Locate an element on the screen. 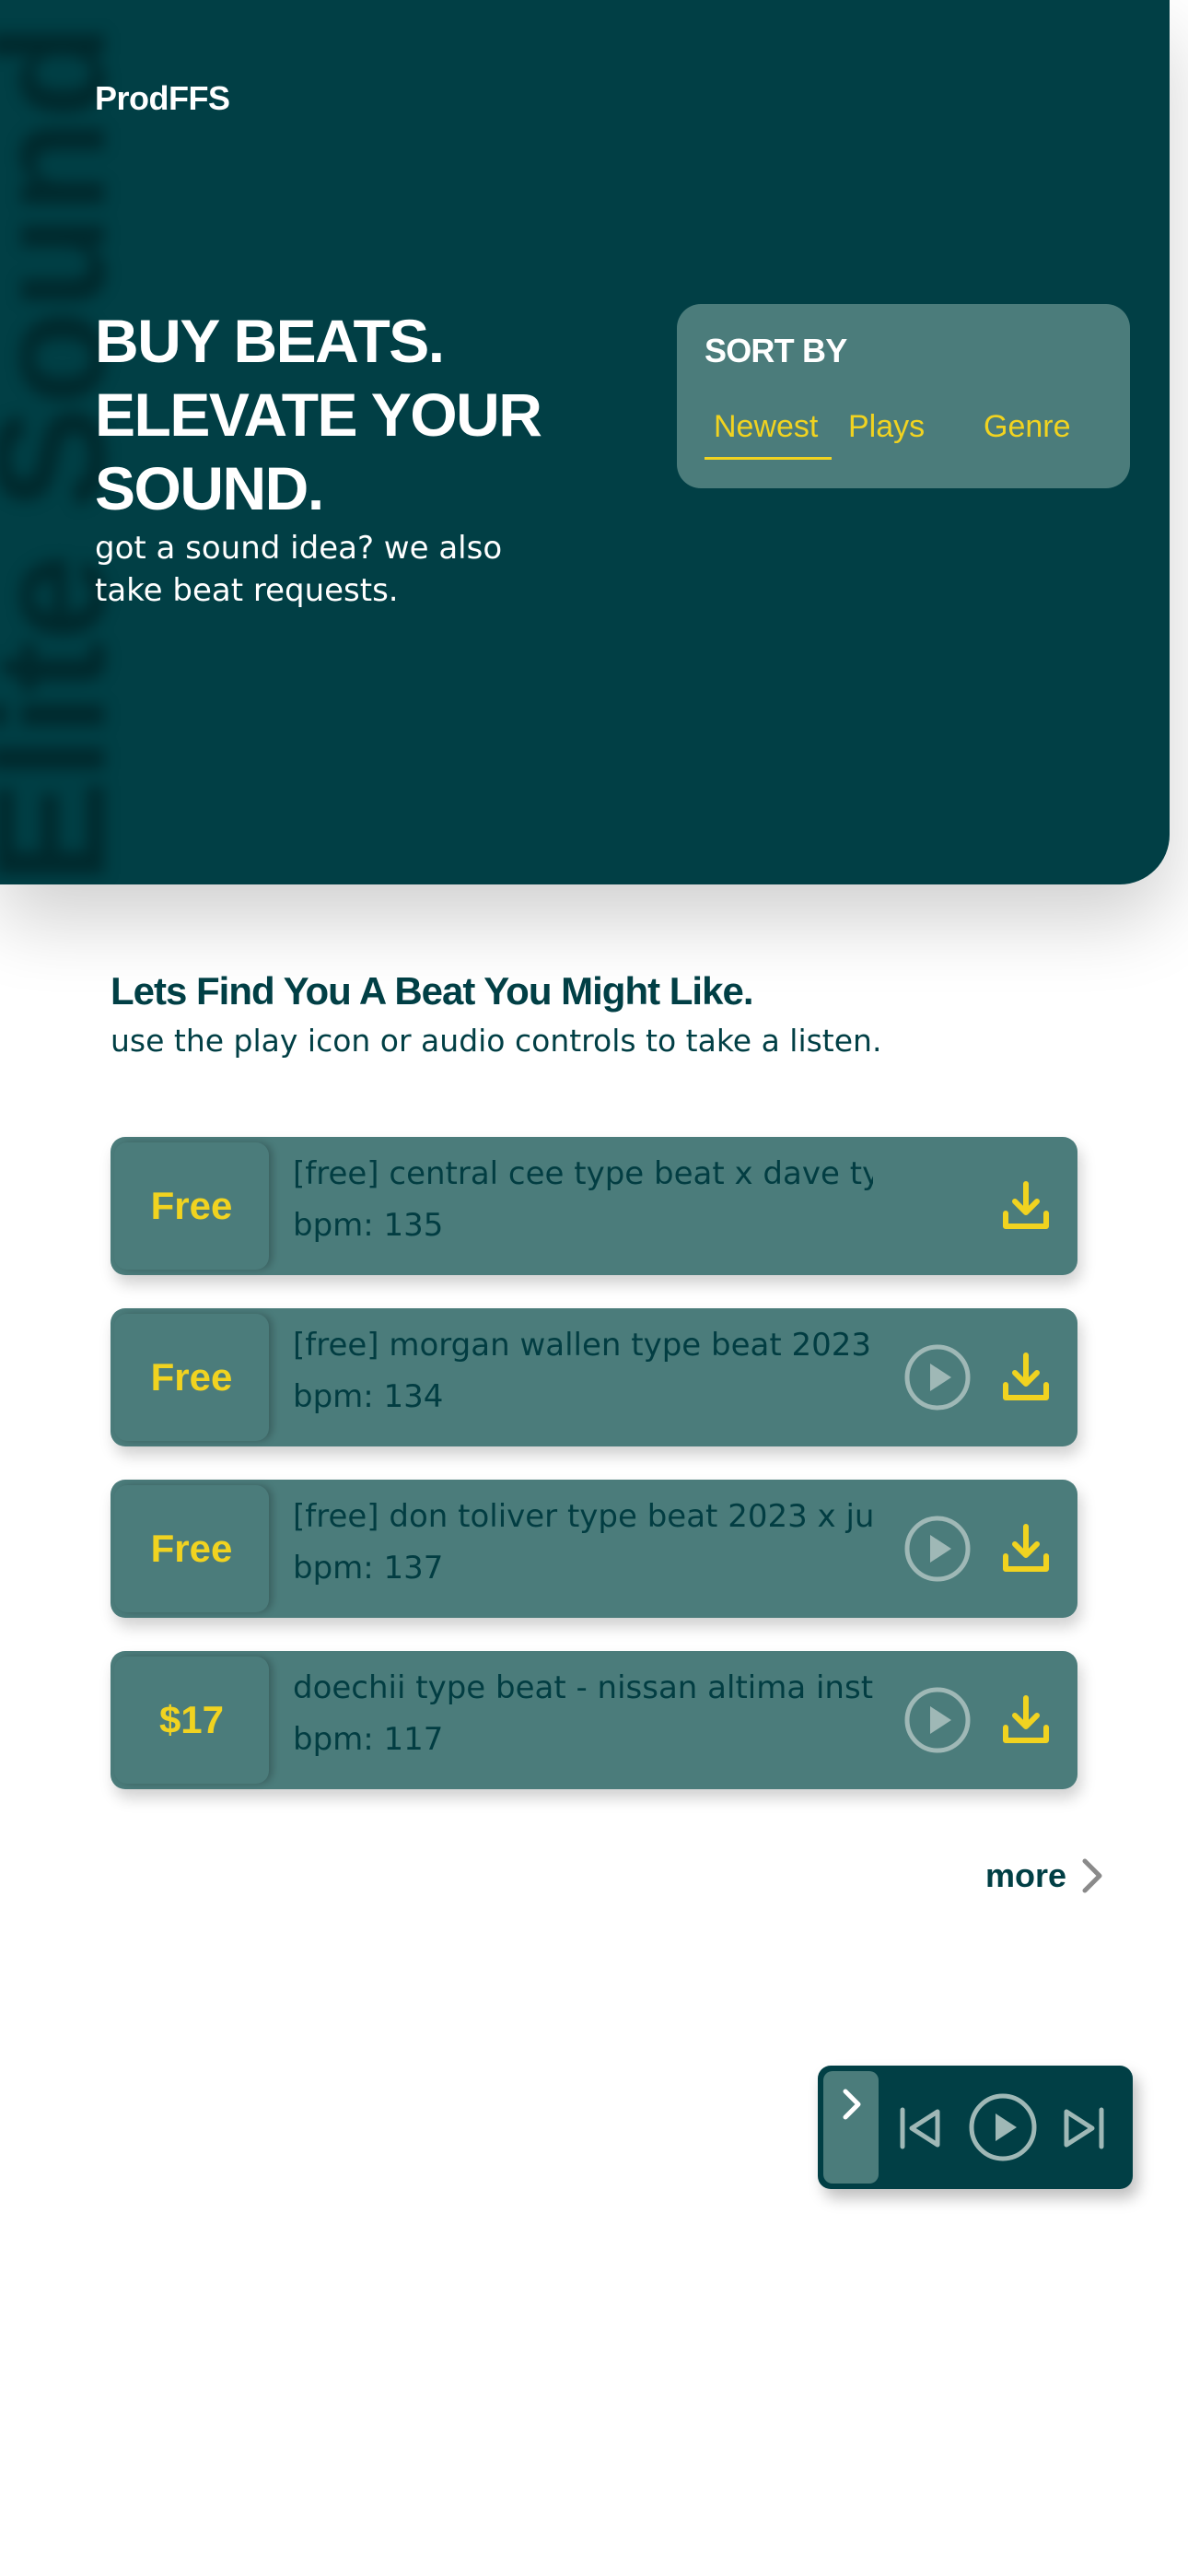 Image resolution: width=1188 pixels, height=2576 pixels. hero-headline: BUY BEATS. ELEVATE YOUR SOUND. is located at coordinates (318, 414).